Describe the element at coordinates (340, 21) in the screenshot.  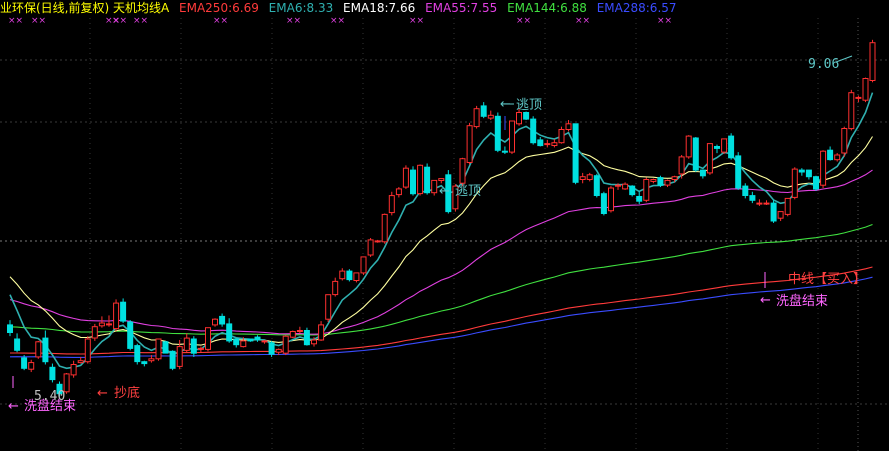
I see `signal-markers: ×× ×× ×××× ×× ×× ×× ×× ×× ×× ×× ××` at that location.